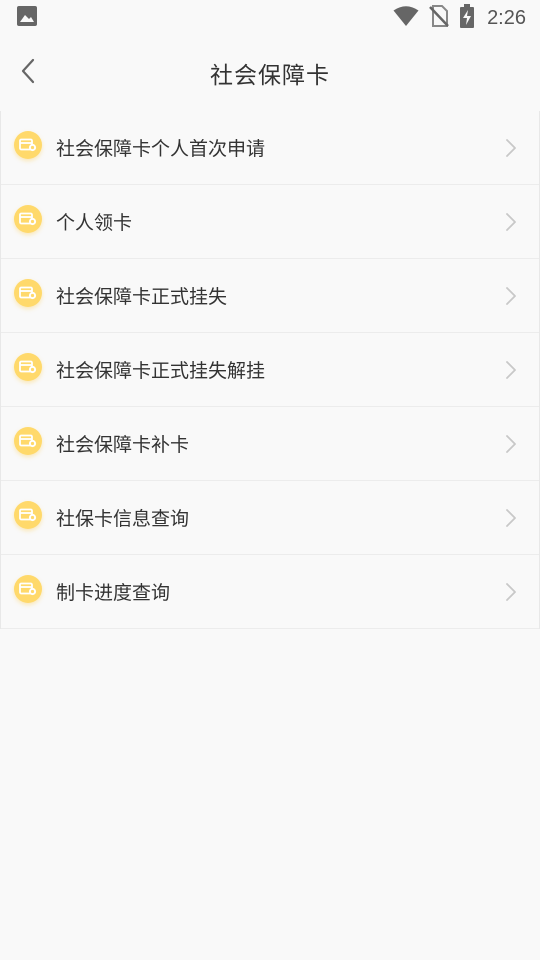 The image size is (540, 960). What do you see at coordinates (270, 148) in the screenshot?
I see `menu-item-first-application: 社会保障卡个人首次申请` at bounding box center [270, 148].